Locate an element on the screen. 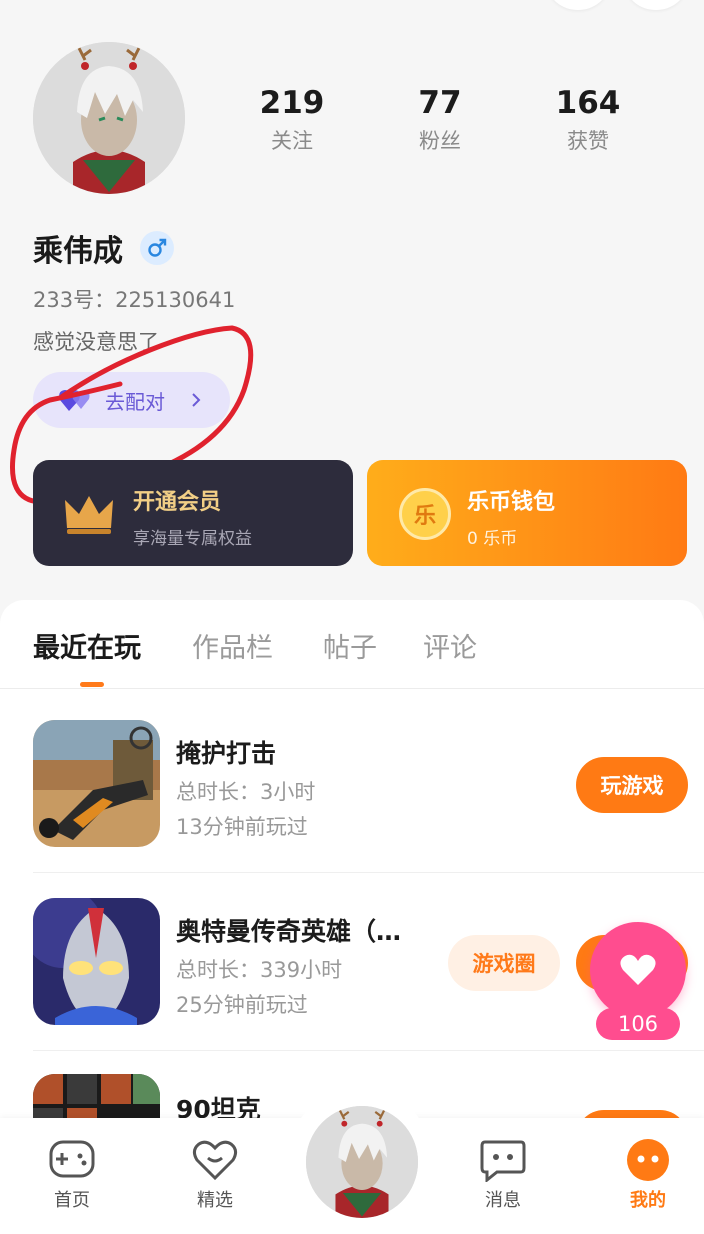 The height and width of the screenshot is (1234, 704). tab-comments: 评论 is located at coordinates (450, 645).